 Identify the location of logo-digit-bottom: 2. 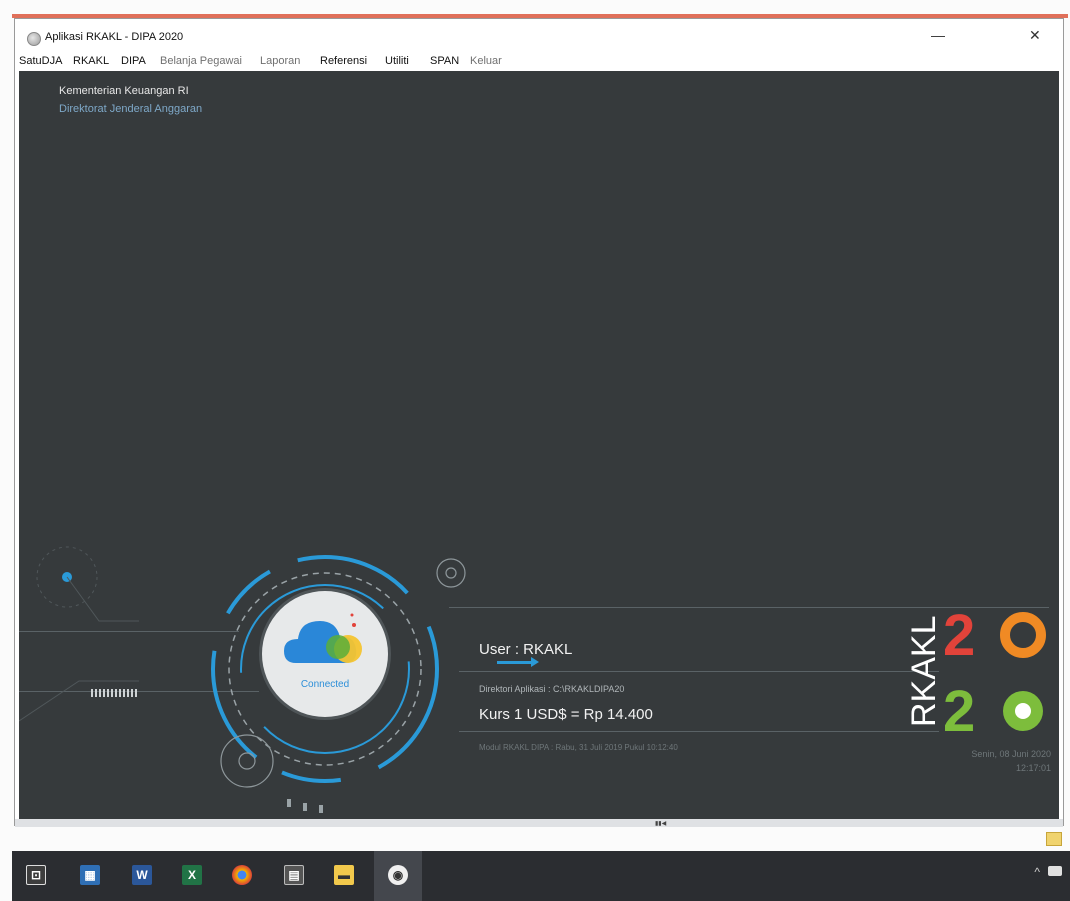
(959, 709).